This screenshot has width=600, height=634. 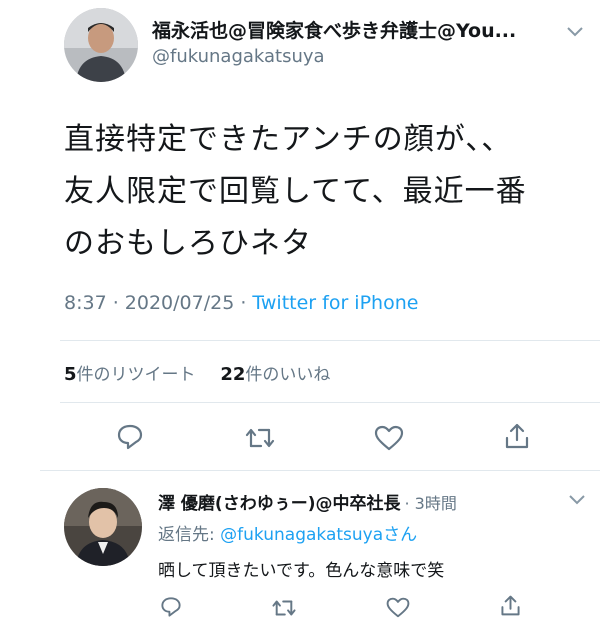 What do you see at coordinates (400, 535) in the screenshot?
I see `replying-to-suffix: さん` at bounding box center [400, 535].